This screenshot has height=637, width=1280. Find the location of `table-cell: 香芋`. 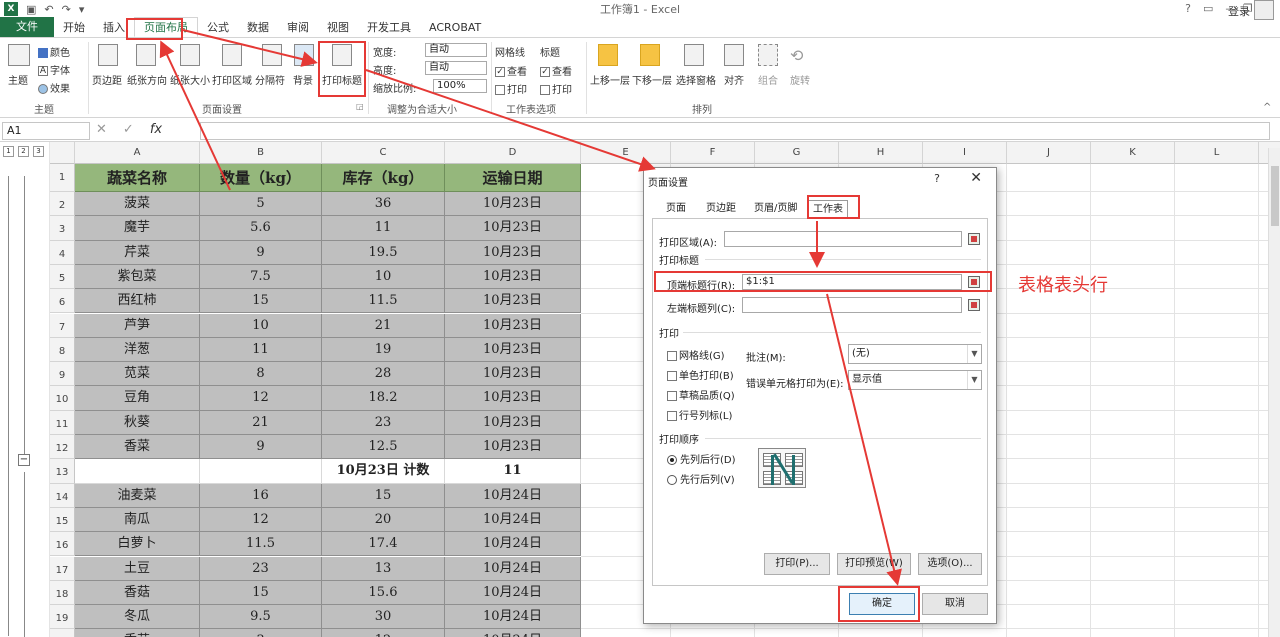

table-cell: 香芋 is located at coordinates (137, 633).